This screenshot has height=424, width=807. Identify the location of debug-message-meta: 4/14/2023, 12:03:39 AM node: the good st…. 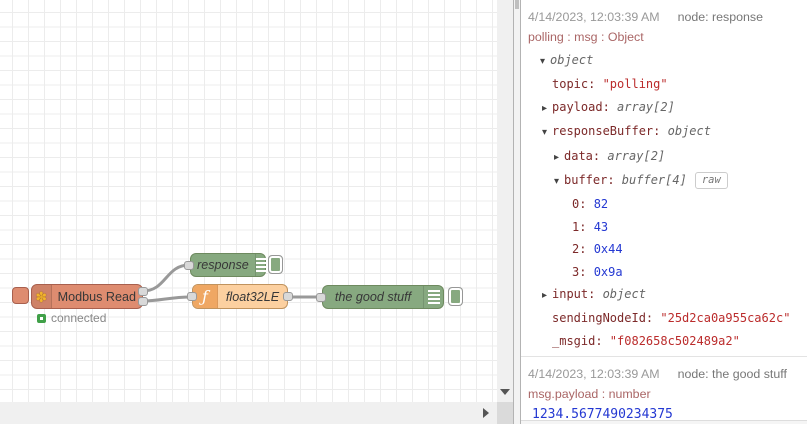
(664, 374).